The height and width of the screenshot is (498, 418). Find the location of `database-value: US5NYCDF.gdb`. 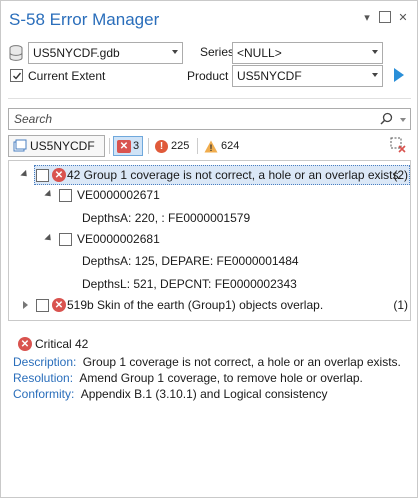

database-value: US5NYCDF.gdb is located at coordinates (76, 53).